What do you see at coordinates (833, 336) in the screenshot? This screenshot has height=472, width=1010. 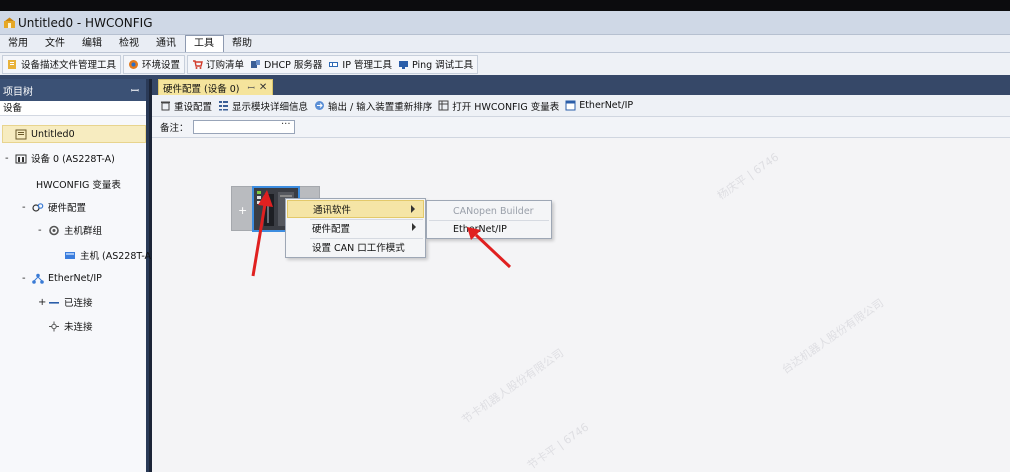 I see `watermark: 台达机器人股份有限公司` at bounding box center [833, 336].